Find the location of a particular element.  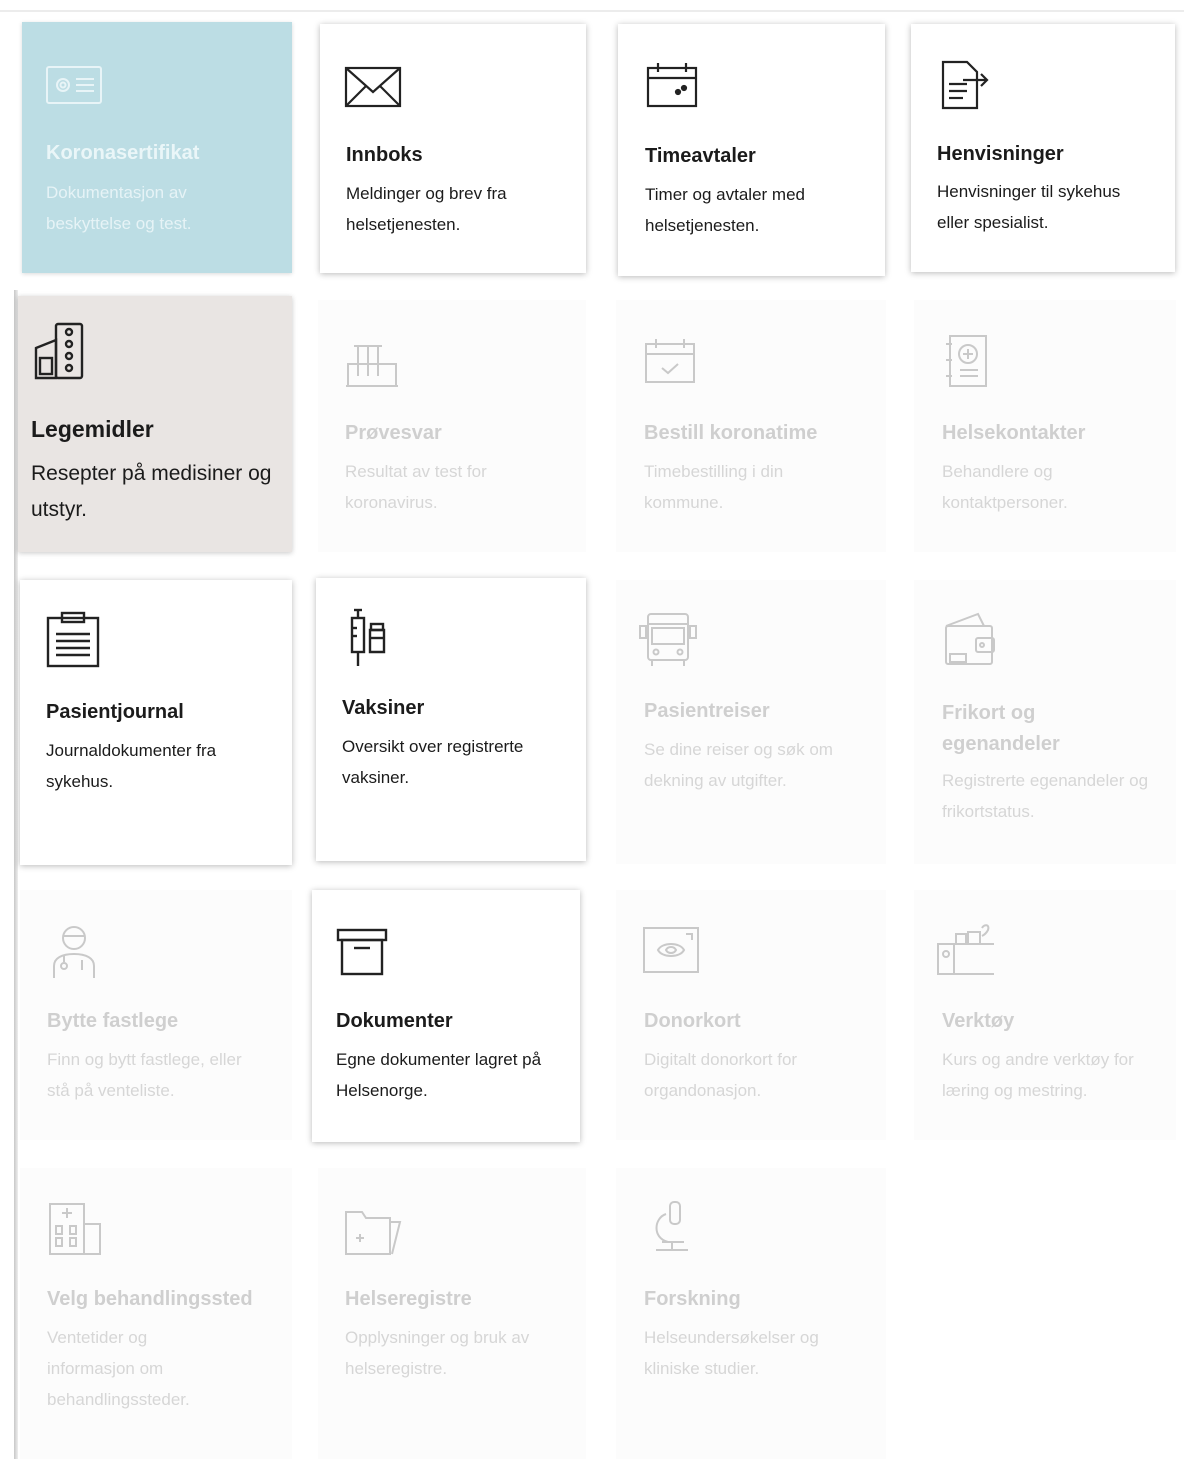

tile-title: Velg behandlingssted is located at coordinates (150, 1299).